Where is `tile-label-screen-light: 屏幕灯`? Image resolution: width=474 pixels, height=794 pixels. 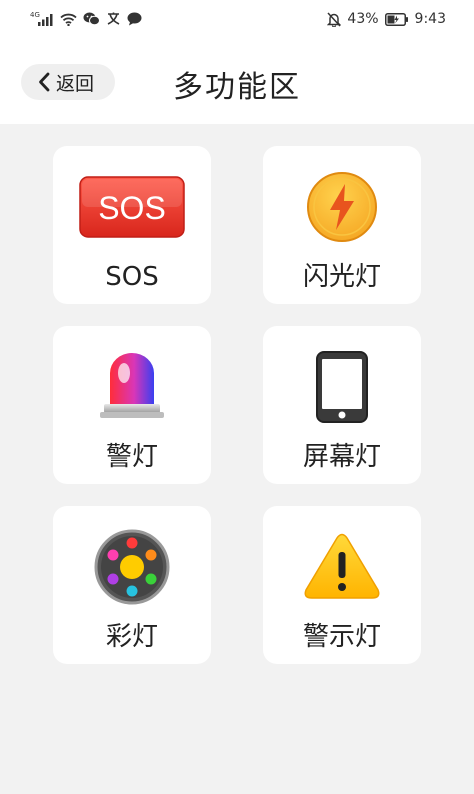 tile-label-screen-light: 屏幕灯 is located at coordinates (341, 457).